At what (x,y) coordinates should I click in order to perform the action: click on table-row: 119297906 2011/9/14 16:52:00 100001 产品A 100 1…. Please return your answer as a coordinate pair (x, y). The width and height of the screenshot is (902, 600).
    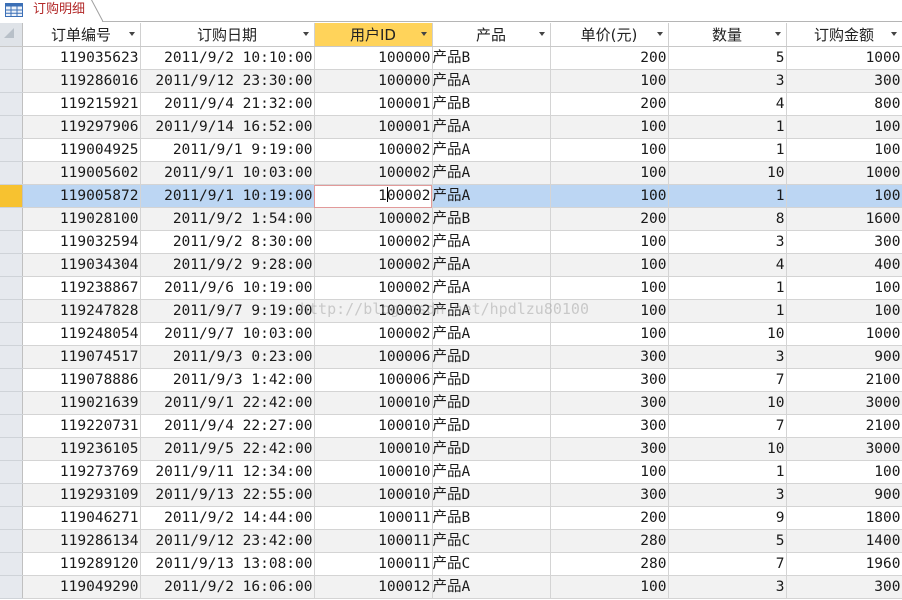
    Looking at the image, I should click on (451, 127).